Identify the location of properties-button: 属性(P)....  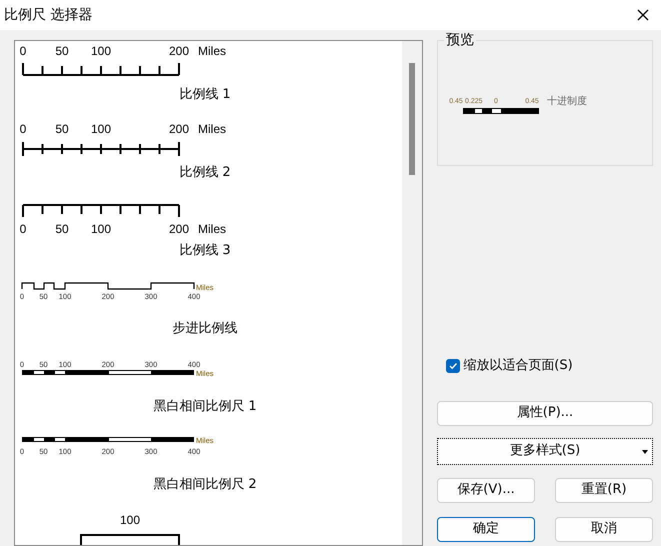
(545, 413).